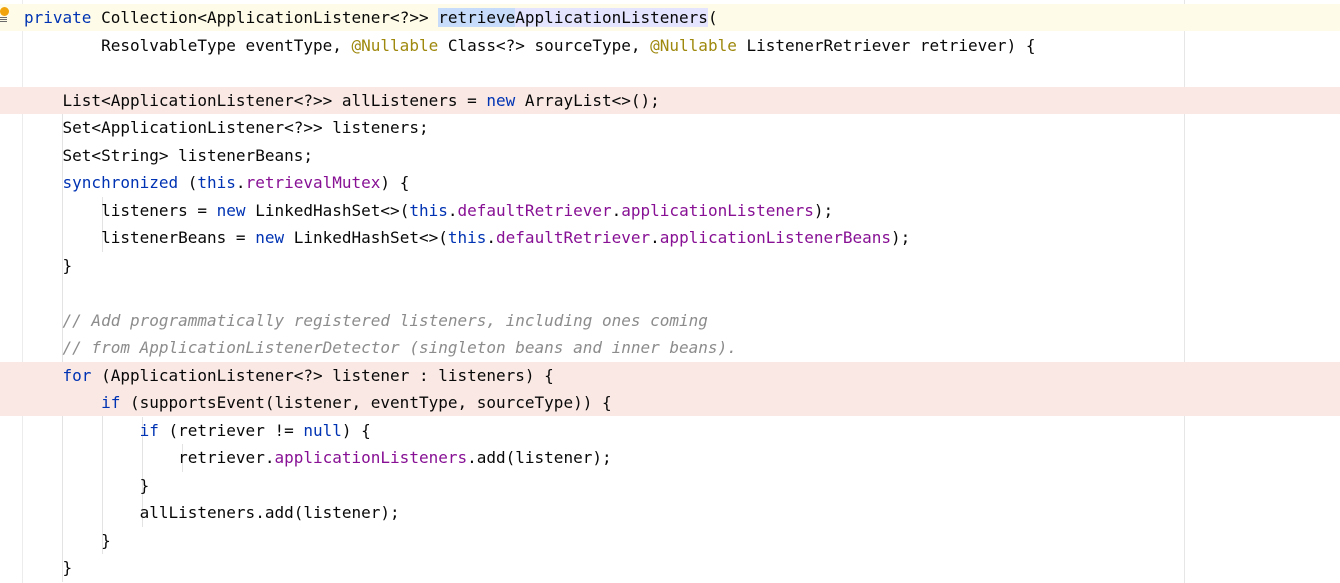 This screenshot has width=1340, height=583. What do you see at coordinates (544, 45) in the screenshot?
I see `code-token: Class<?> sourceType,` at bounding box center [544, 45].